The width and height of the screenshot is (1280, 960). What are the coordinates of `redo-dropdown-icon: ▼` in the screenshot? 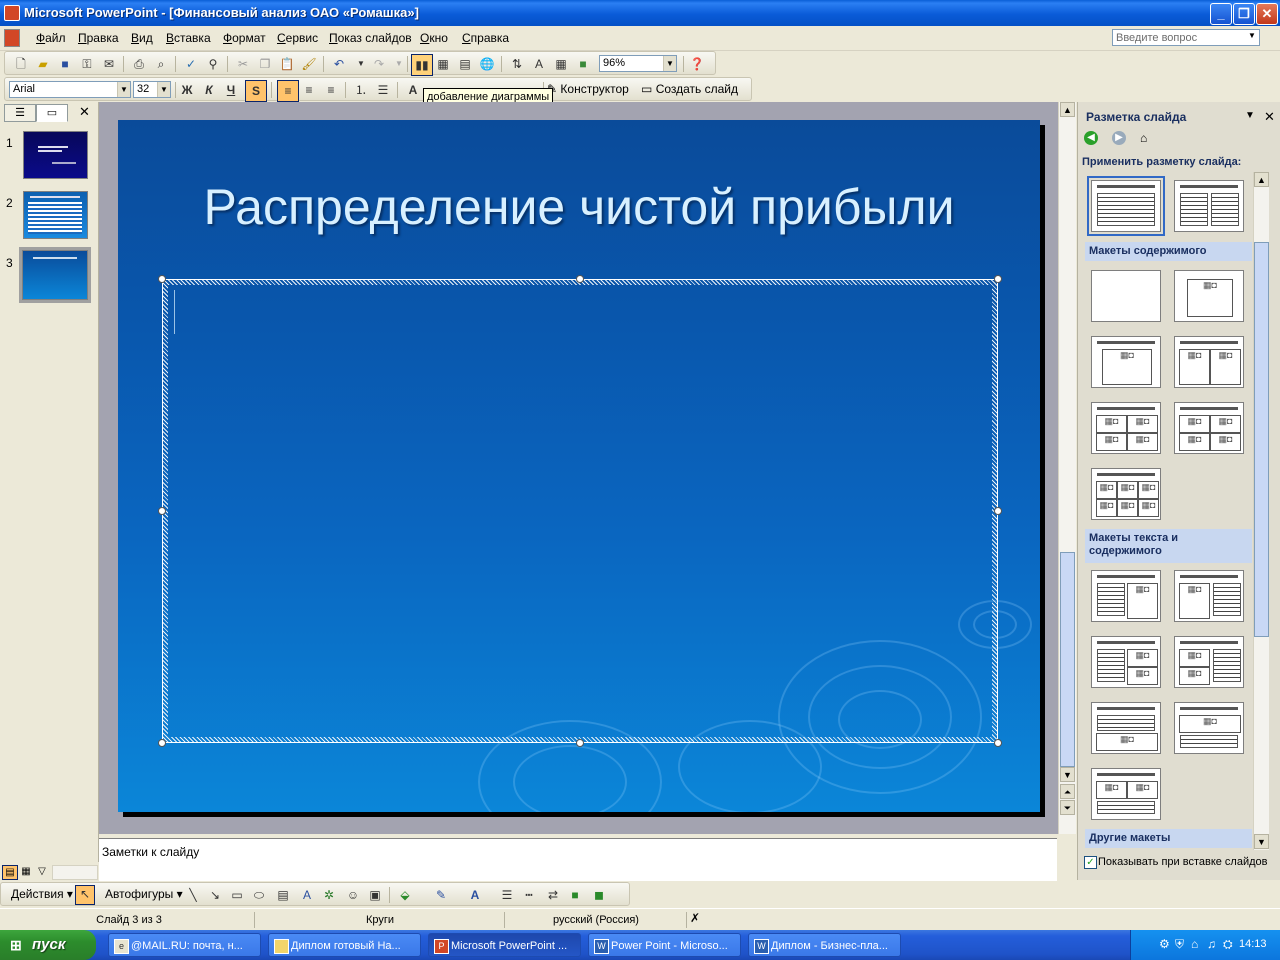 It's located at (399, 64).